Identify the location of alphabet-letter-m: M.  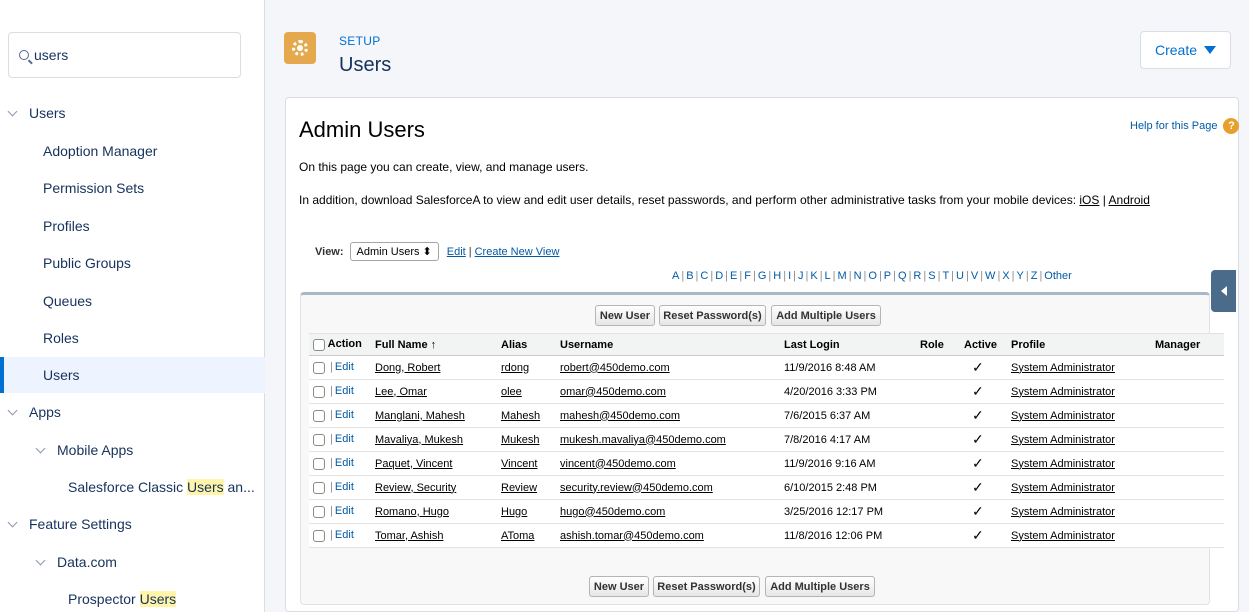
(842, 276).